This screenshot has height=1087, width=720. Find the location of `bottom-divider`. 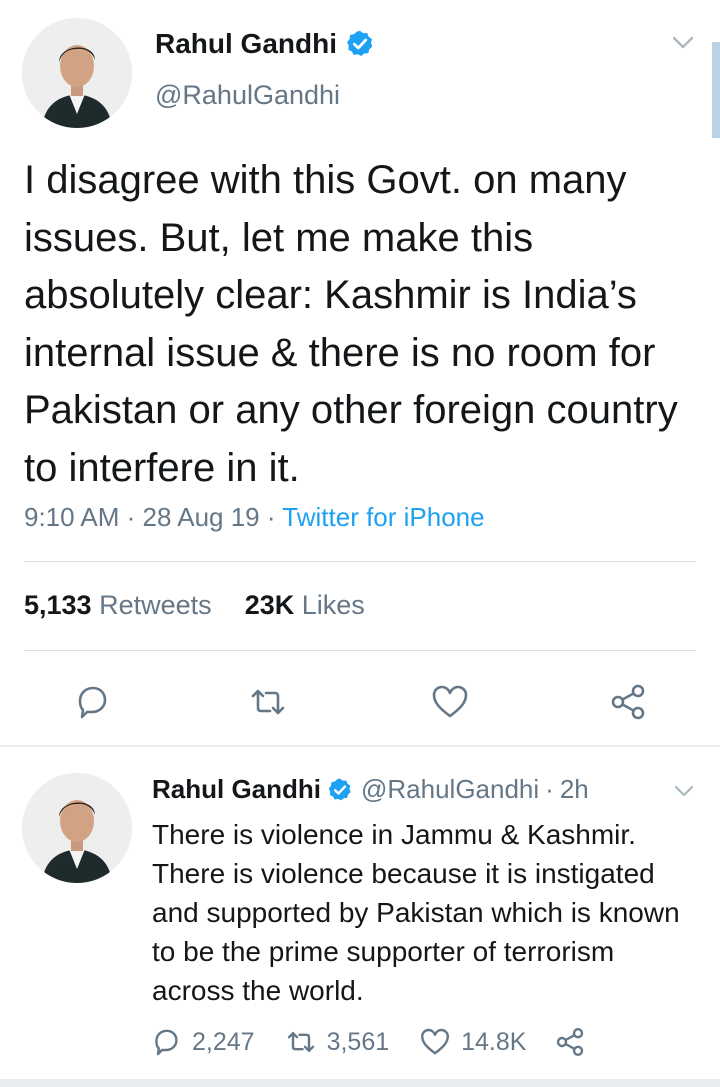

bottom-divider is located at coordinates (360, 1083).